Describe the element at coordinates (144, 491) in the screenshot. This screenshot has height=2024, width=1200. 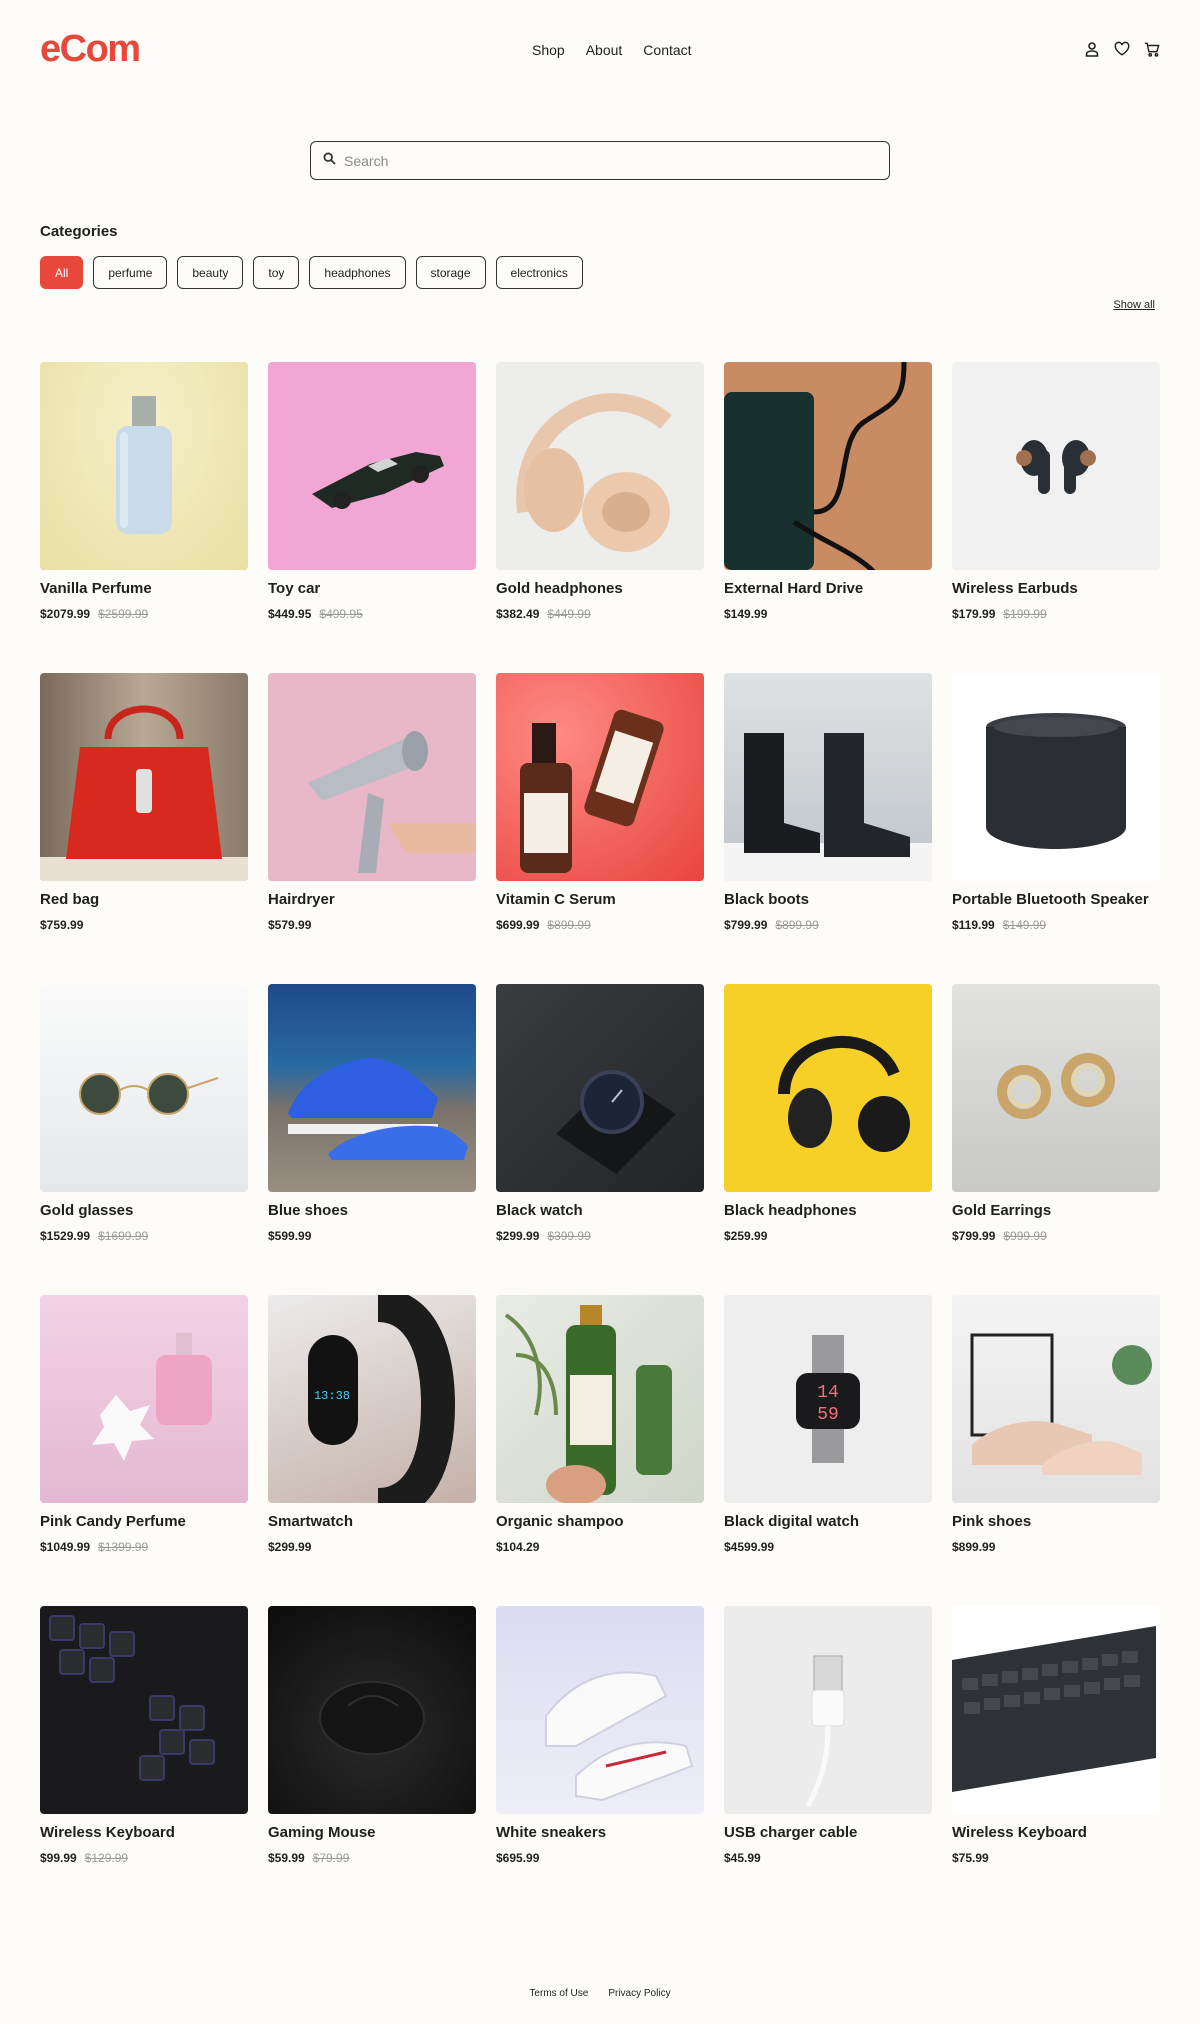
I see `product-card: Vanilla Perfume $2079.99 $2599.99` at that location.